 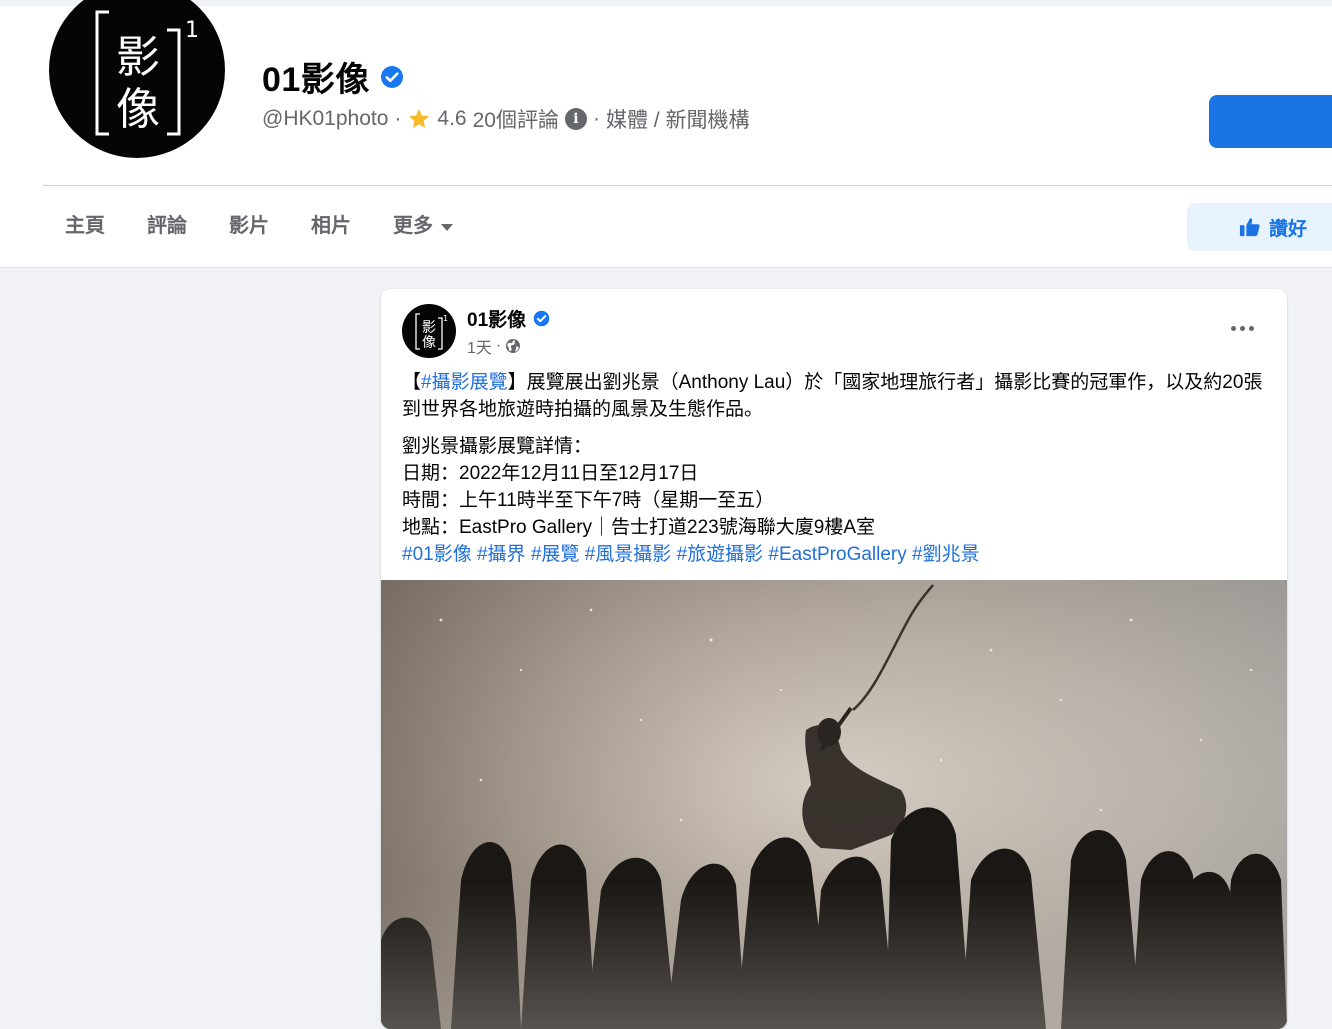 What do you see at coordinates (419, 118) in the screenshot?
I see `star-icon` at bounding box center [419, 118].